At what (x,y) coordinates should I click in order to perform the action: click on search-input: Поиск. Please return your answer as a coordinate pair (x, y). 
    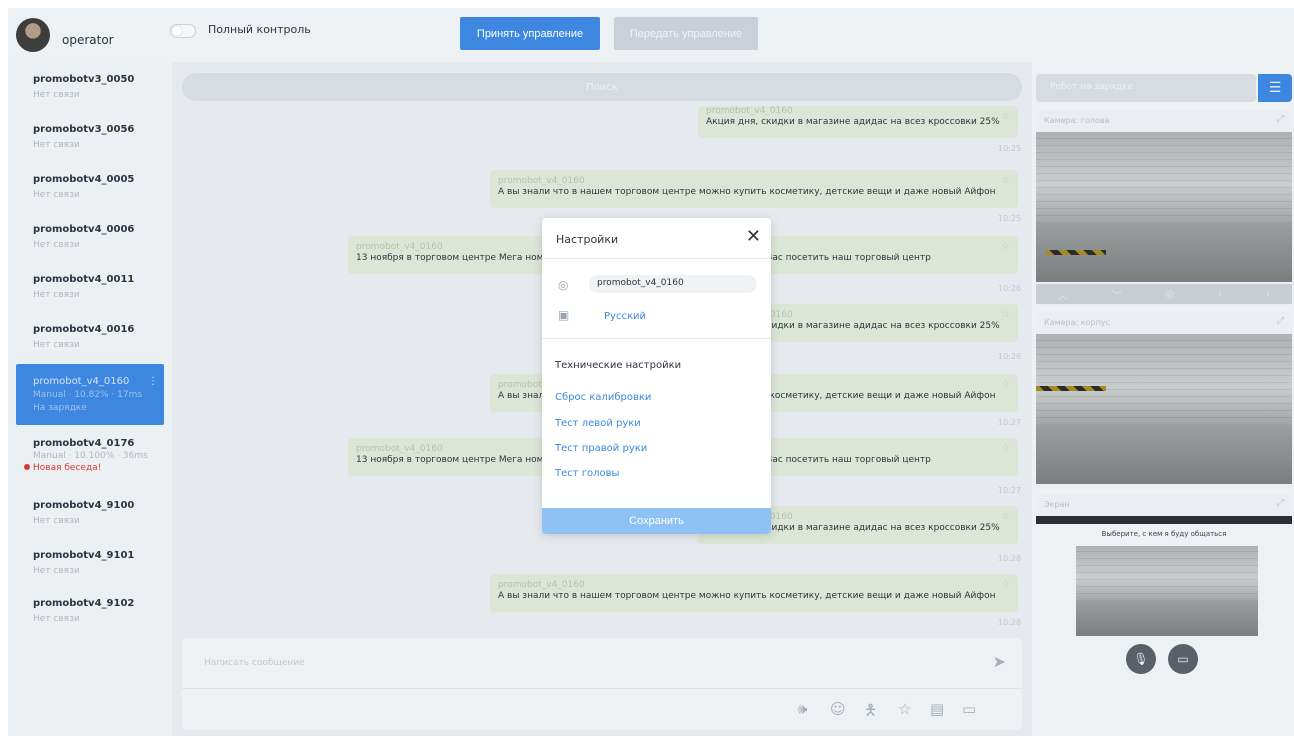
    Looking at the image, I should click on (602, 87).